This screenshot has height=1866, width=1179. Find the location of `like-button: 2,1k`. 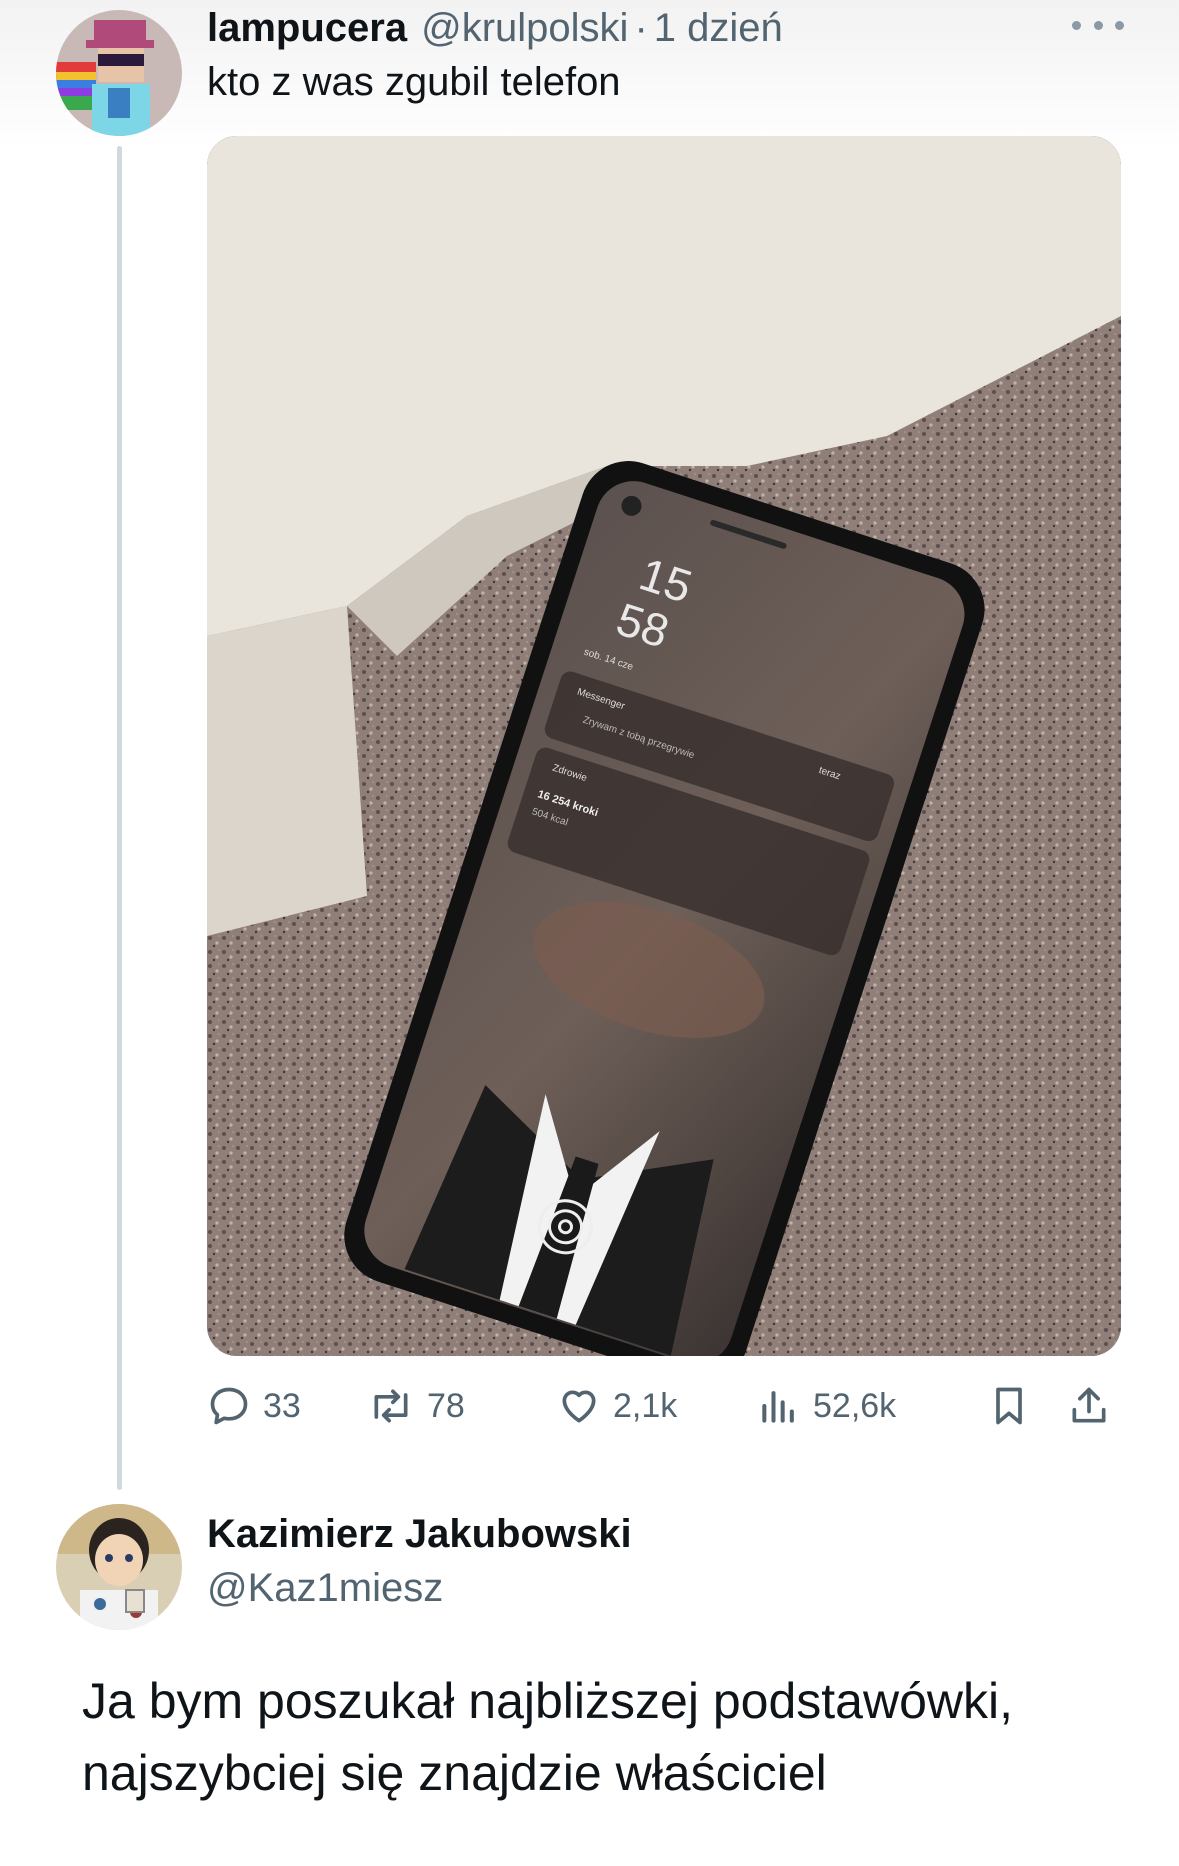

like-button: 2,1k is located at coordinates (617, 1406).